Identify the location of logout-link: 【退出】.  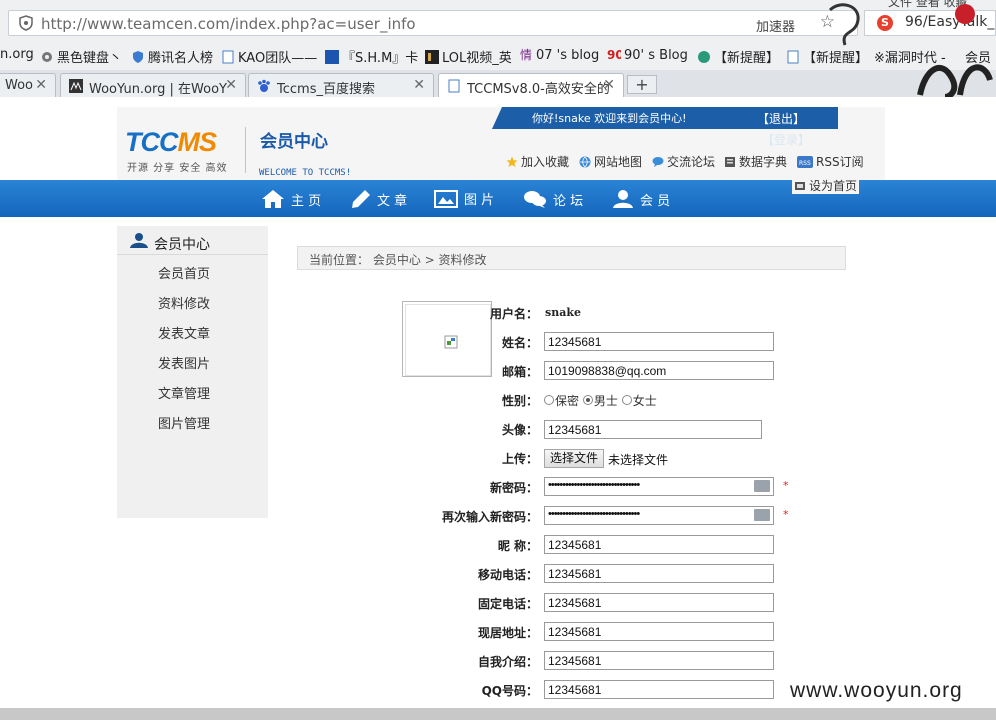
(781, 118).